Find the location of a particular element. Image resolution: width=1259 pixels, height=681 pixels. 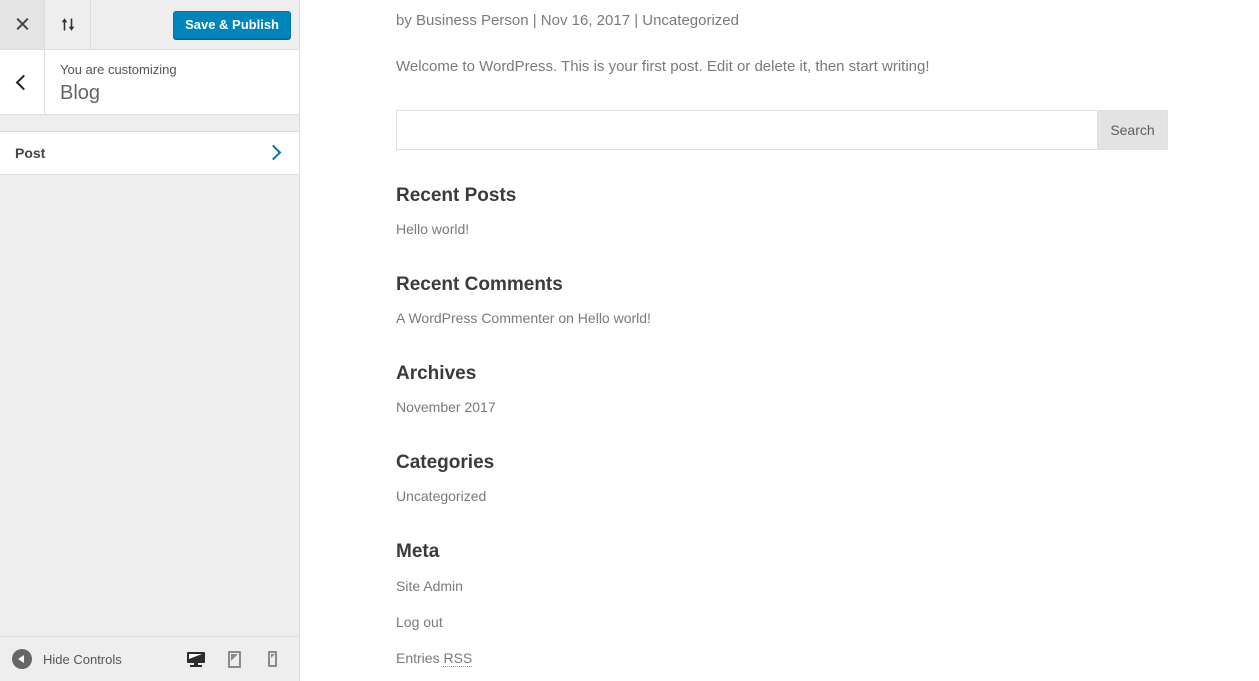

widget-comment-entry: A WordPress Commenter on Hello world! is located at coordinates (523, 318).